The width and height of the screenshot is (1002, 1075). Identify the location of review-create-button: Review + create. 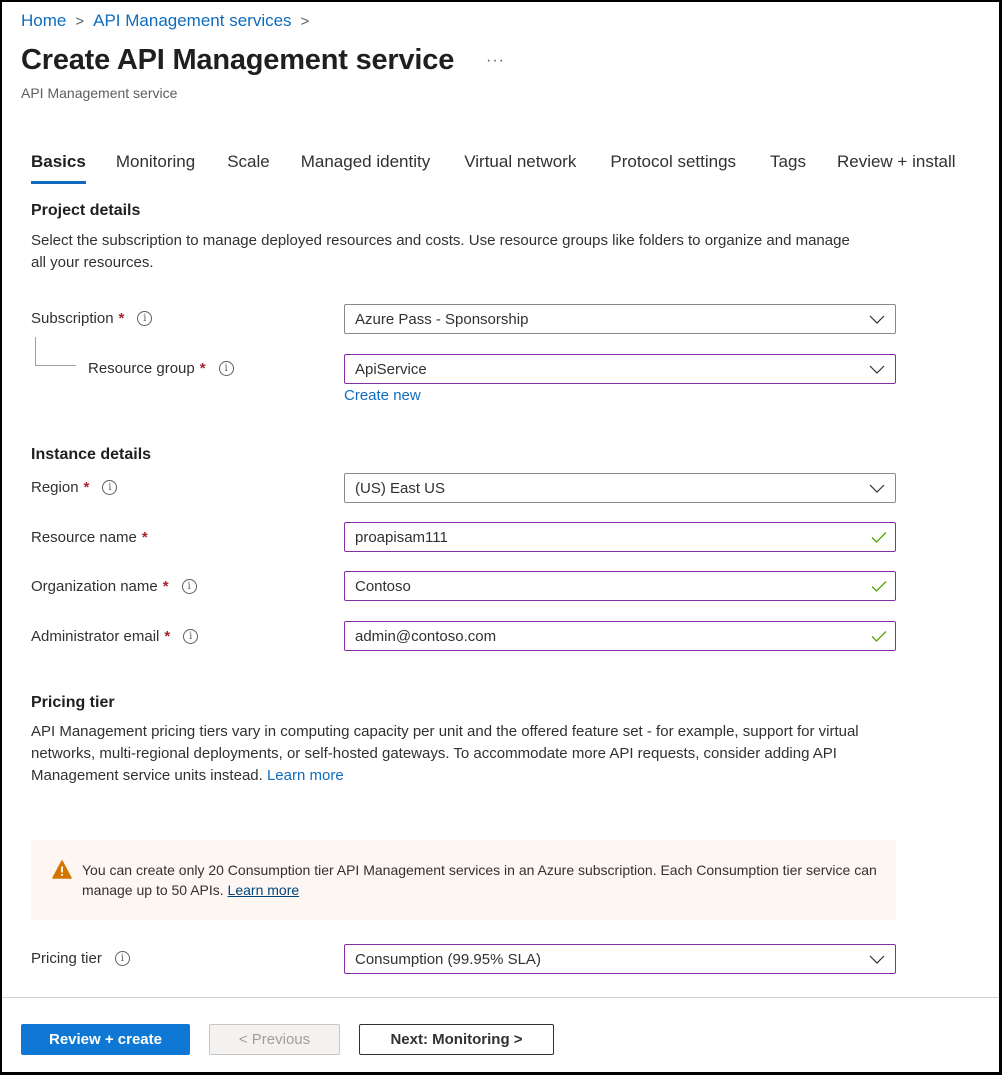
(105, 1039).